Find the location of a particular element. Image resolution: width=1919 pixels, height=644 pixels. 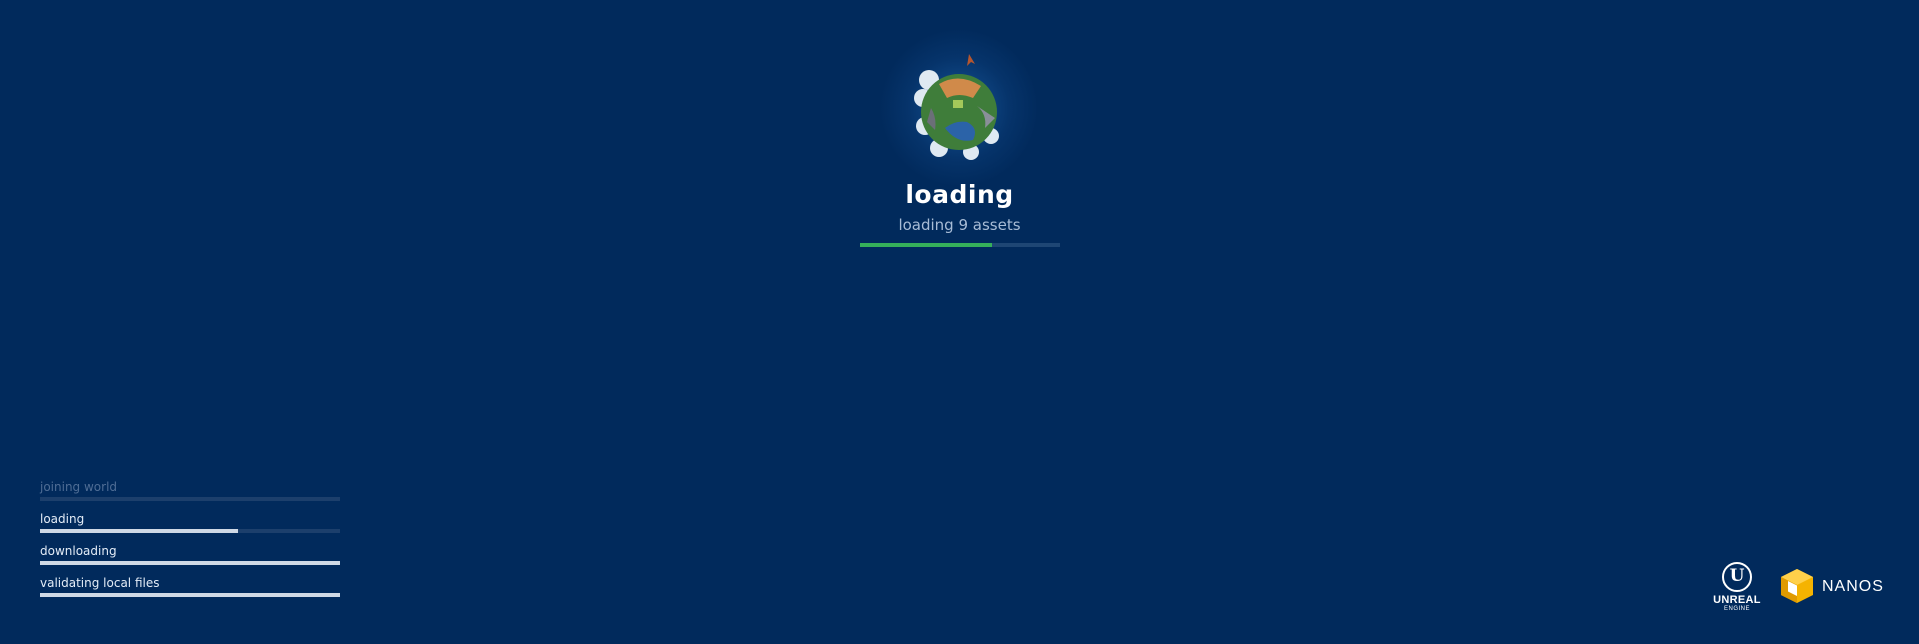

main-progress-bar is located at coordinates (960, 245).